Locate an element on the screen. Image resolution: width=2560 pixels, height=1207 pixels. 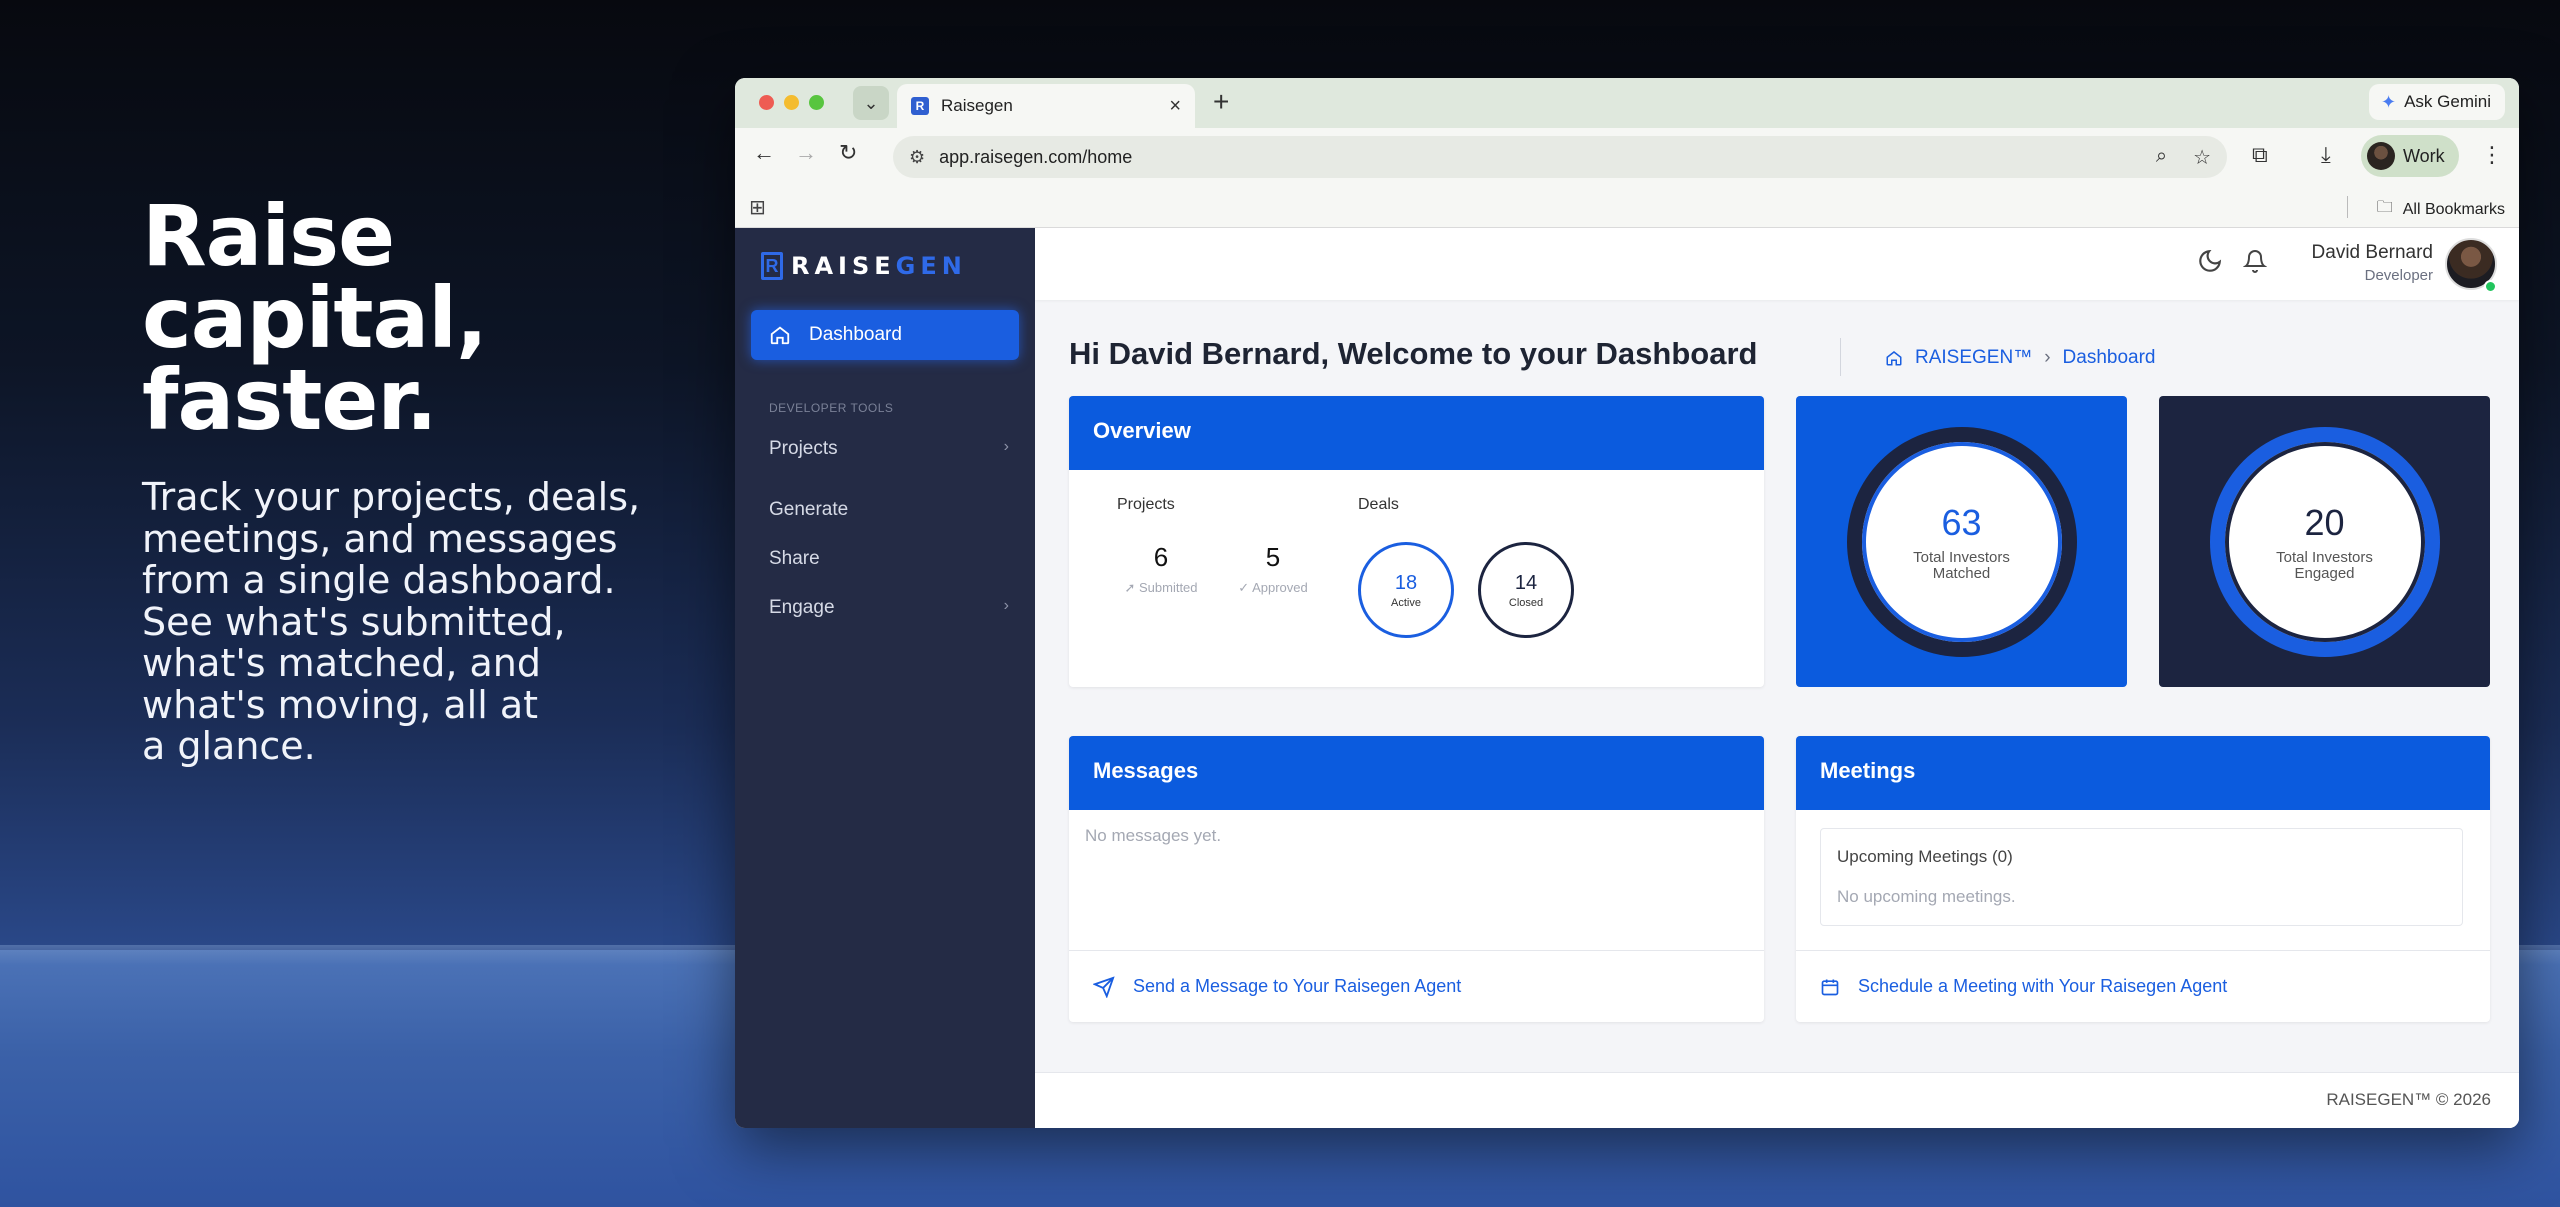
back-arrow-icon: ← is located at coordinates (764, 153).